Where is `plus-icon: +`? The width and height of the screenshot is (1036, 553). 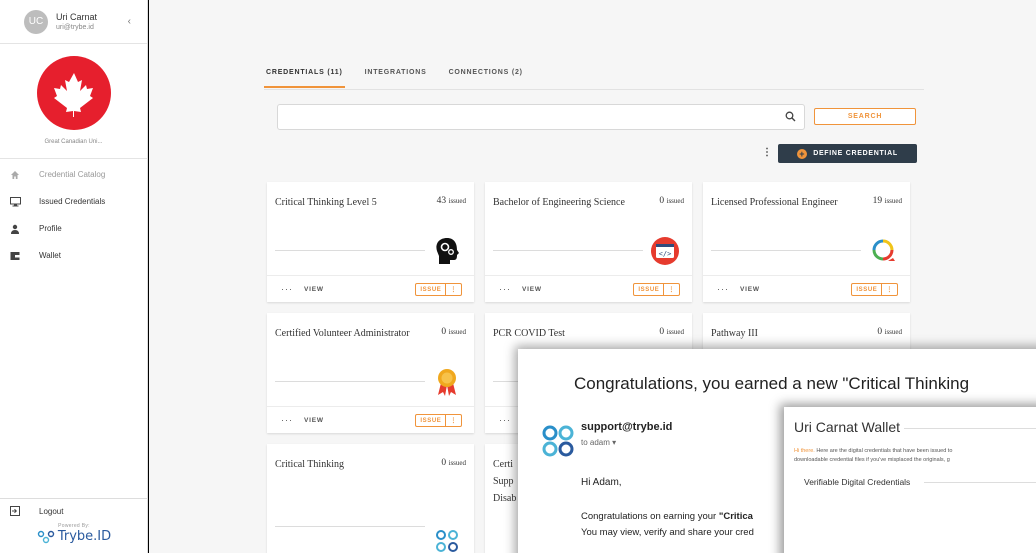
plus-icon: + is located at coordinates (802, 153).